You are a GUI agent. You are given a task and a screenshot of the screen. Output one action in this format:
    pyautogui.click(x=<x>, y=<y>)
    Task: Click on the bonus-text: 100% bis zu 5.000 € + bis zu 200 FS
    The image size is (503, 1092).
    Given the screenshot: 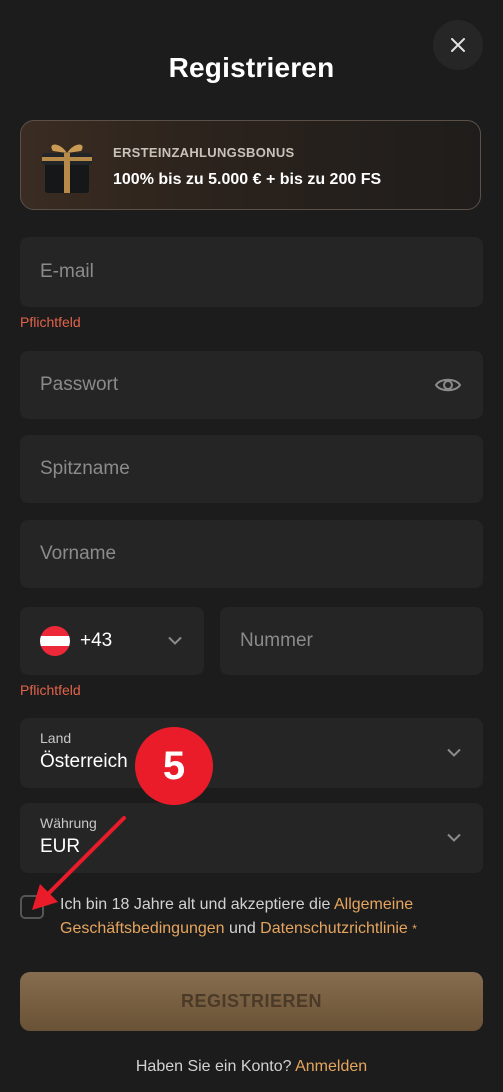 What is the action you would take?
    pyautogui.click(x=247, y=179)
    